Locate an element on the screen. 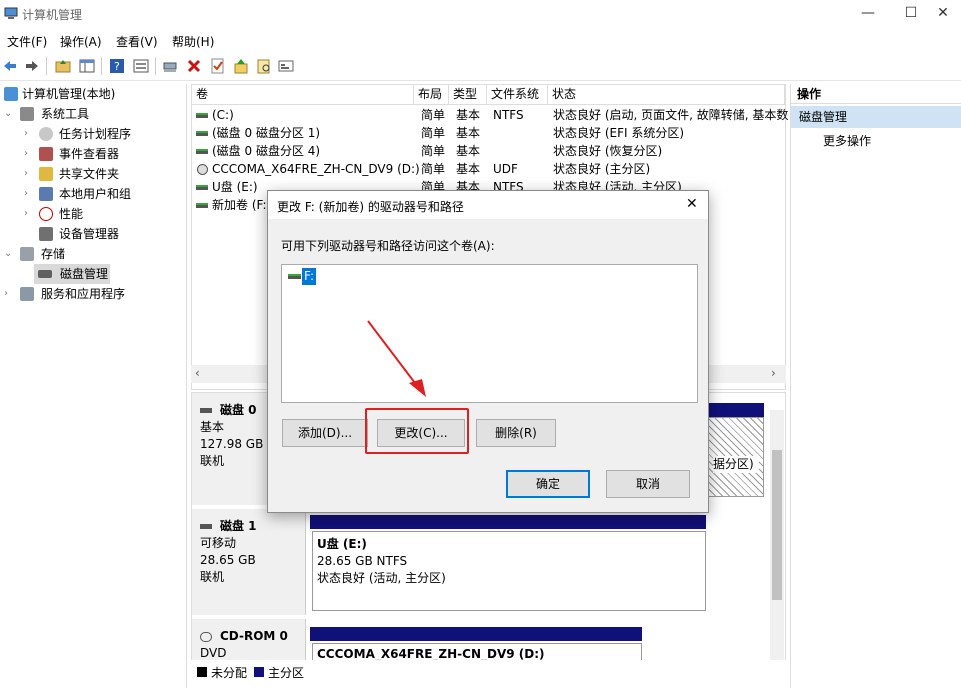 The width and height of the screenshot is (961, 693). delete-icon is located at coordinates (194, 66).